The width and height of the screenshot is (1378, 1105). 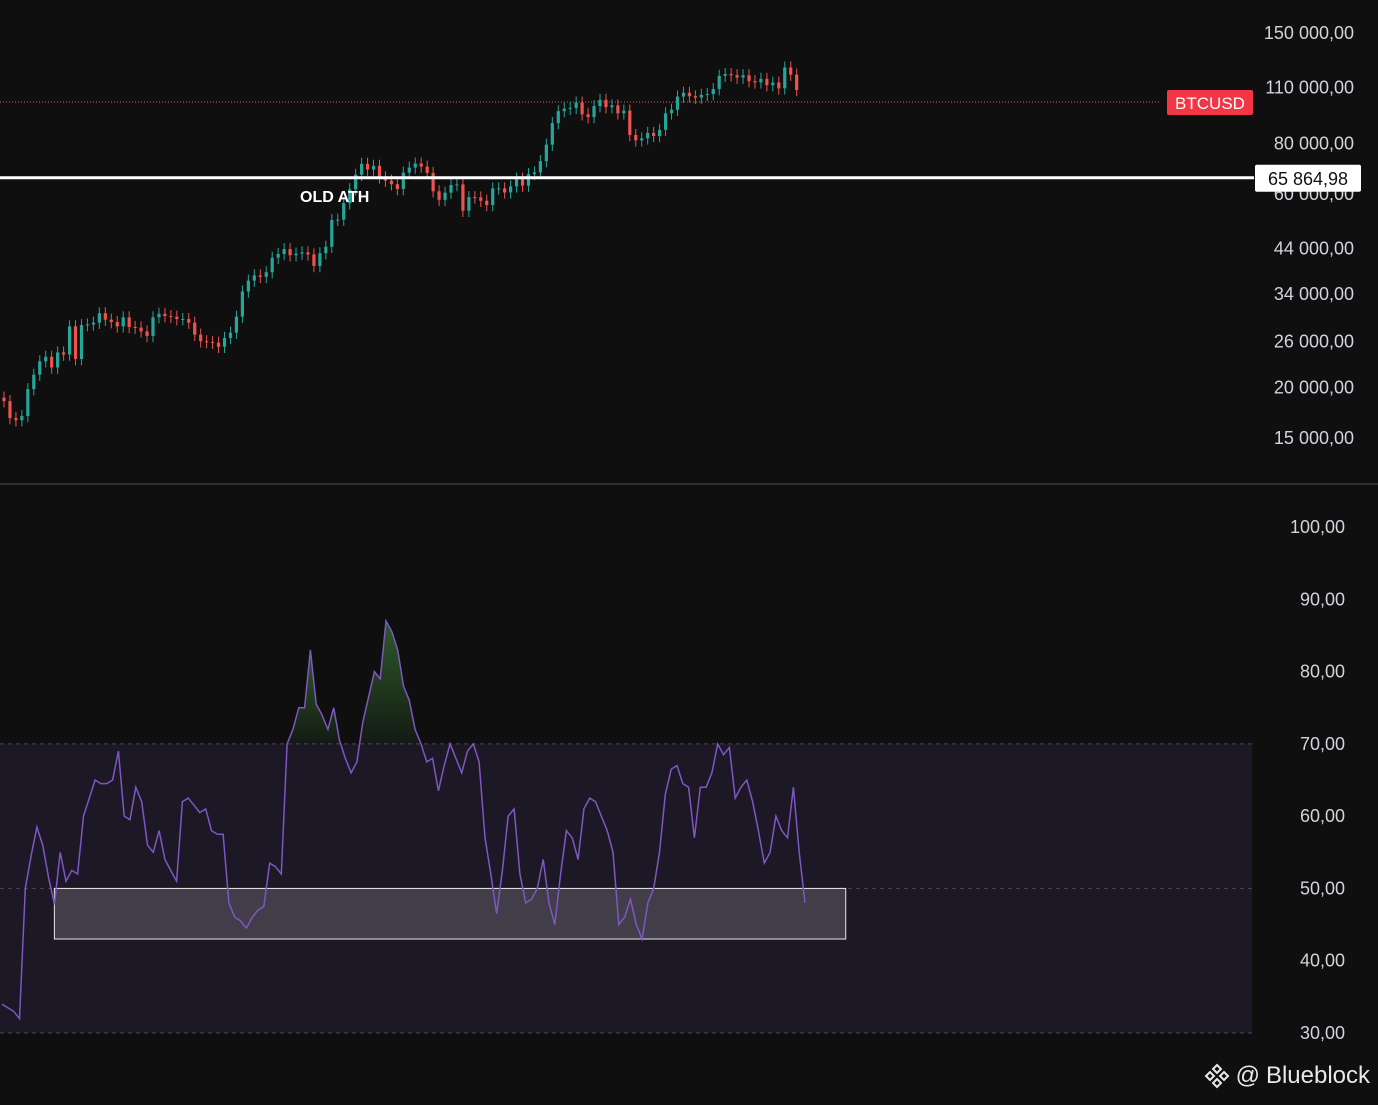 What do you see at coordinates (1322, 888) in the screenshot?
I see `rsi-tick-label: 50,00` at bounding box center [1322, 888].